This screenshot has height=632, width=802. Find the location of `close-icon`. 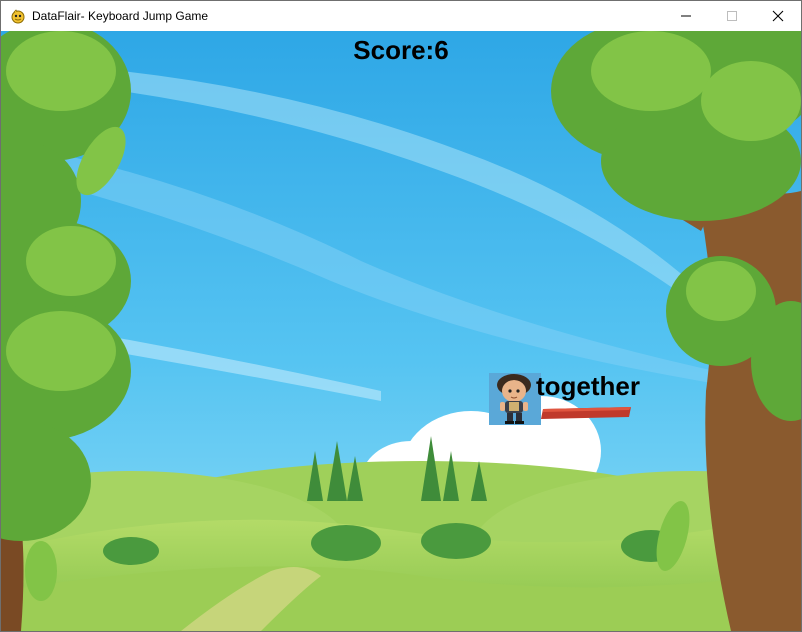

close-icon is located at coordinates (778, 16).